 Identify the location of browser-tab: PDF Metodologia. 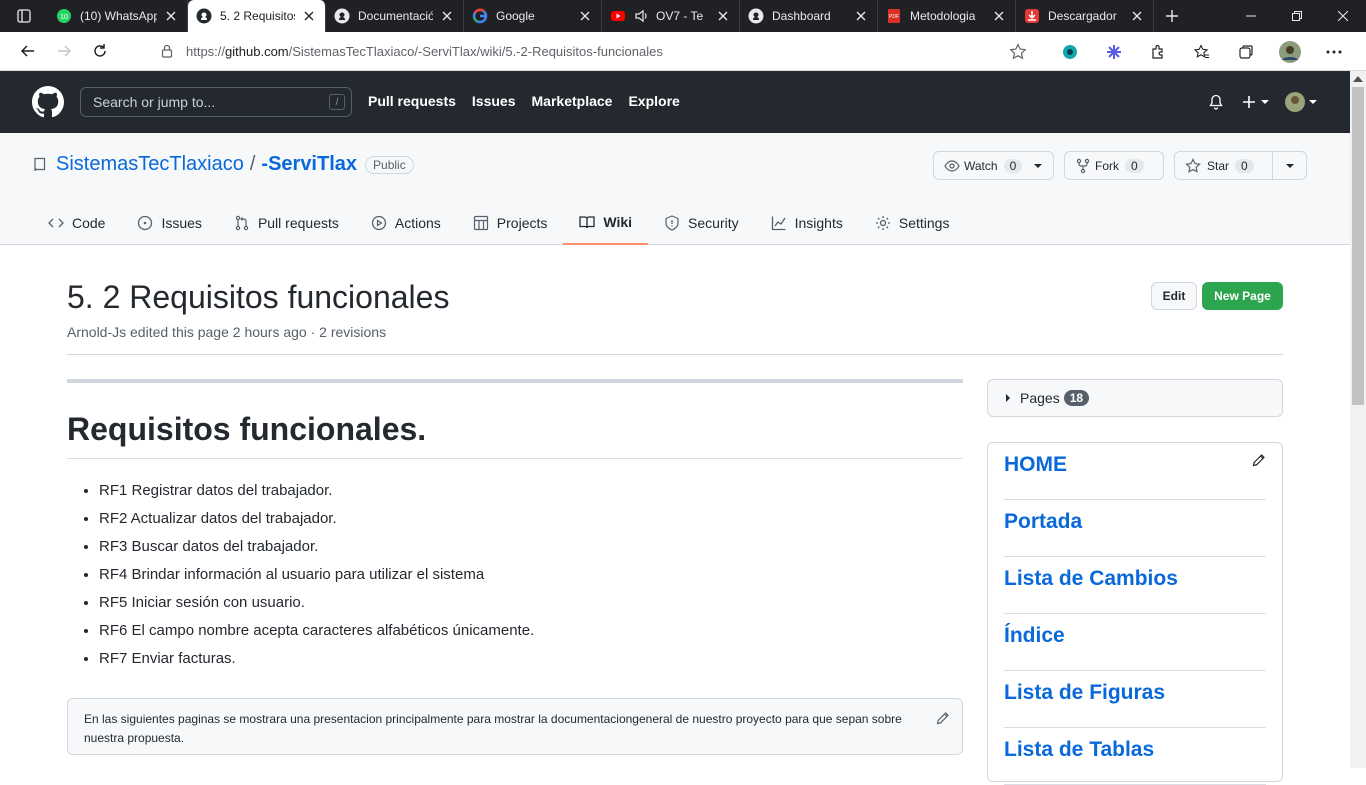
(947, 16).